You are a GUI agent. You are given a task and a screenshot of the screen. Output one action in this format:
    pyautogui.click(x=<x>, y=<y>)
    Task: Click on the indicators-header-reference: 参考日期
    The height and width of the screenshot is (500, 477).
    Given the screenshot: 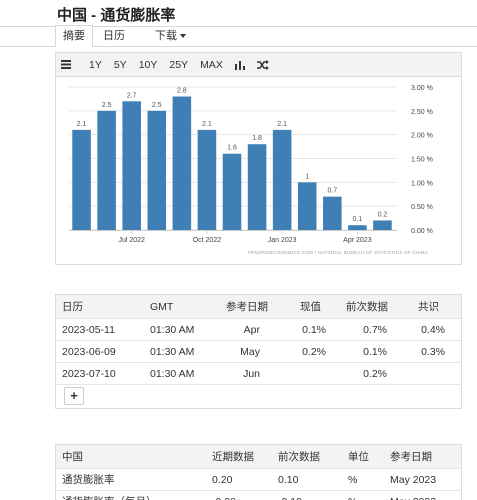 What is the action you would take?
    pyautogui.click(x=411, y=457)
    